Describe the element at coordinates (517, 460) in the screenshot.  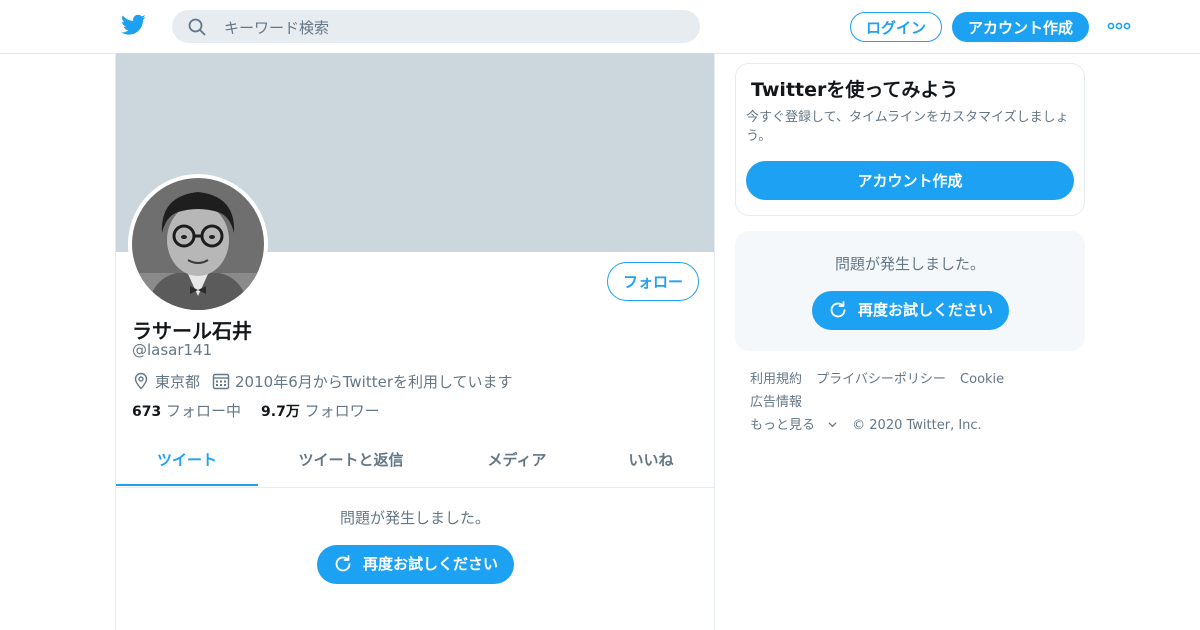
I see `tab-media: メディア` at that location.